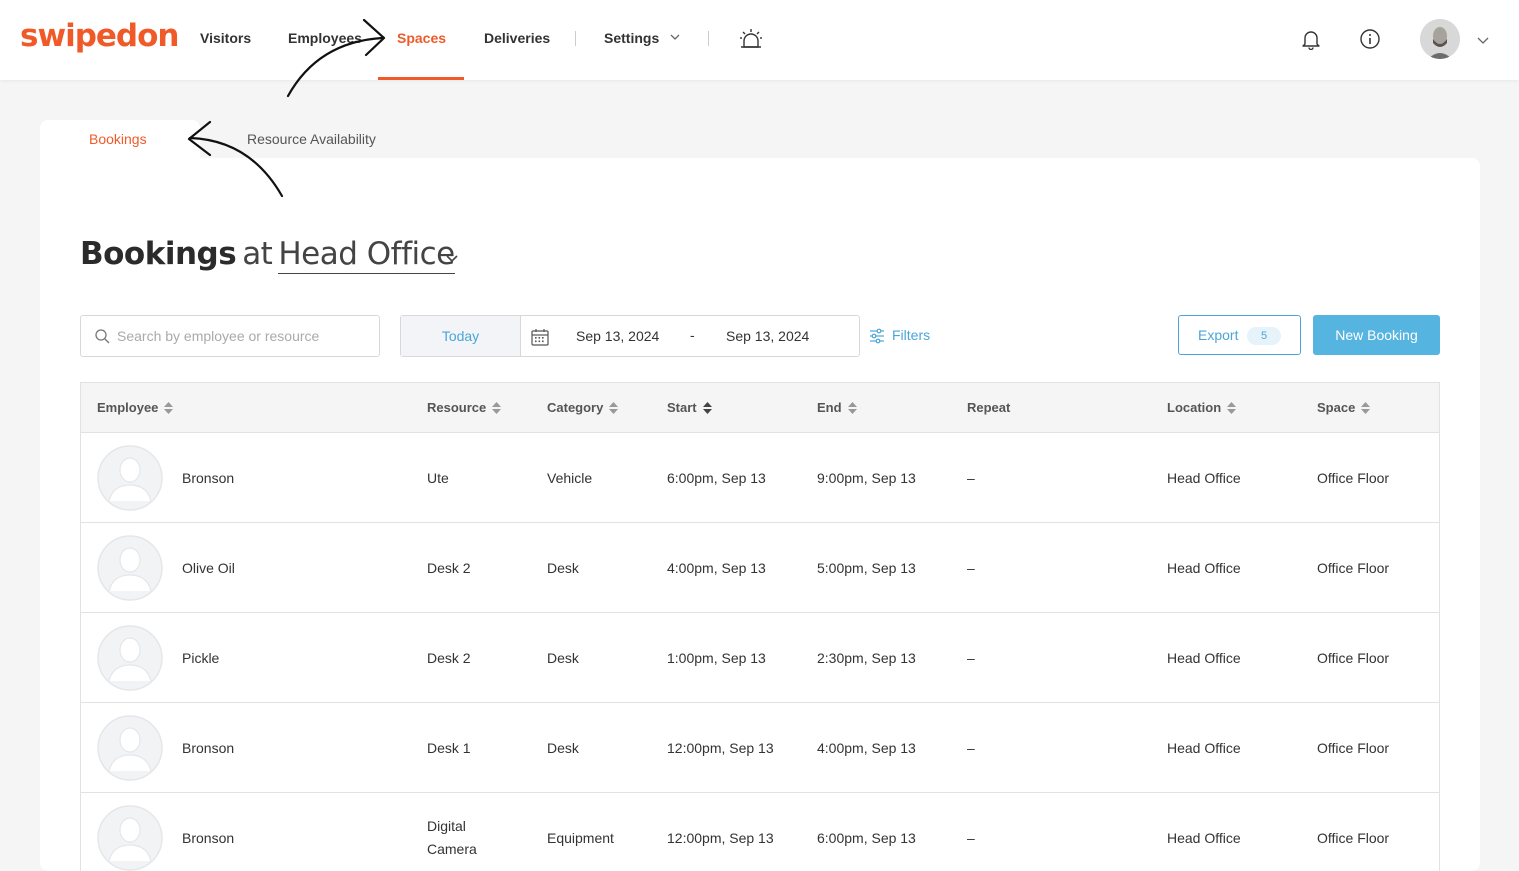 Image resolution: width=1519 pixels, height=871 pixels. Describe the element at coordinates (617, 336) in the screenshot. I see `start-date-input: Sep 13, 2024` at that location.